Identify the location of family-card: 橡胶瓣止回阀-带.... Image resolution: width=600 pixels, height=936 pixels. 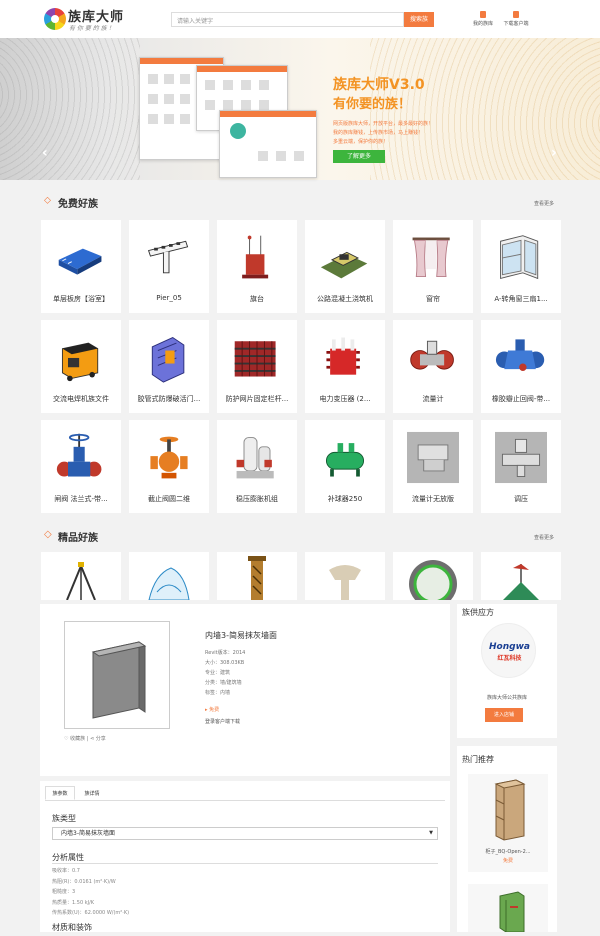
(521, 366).